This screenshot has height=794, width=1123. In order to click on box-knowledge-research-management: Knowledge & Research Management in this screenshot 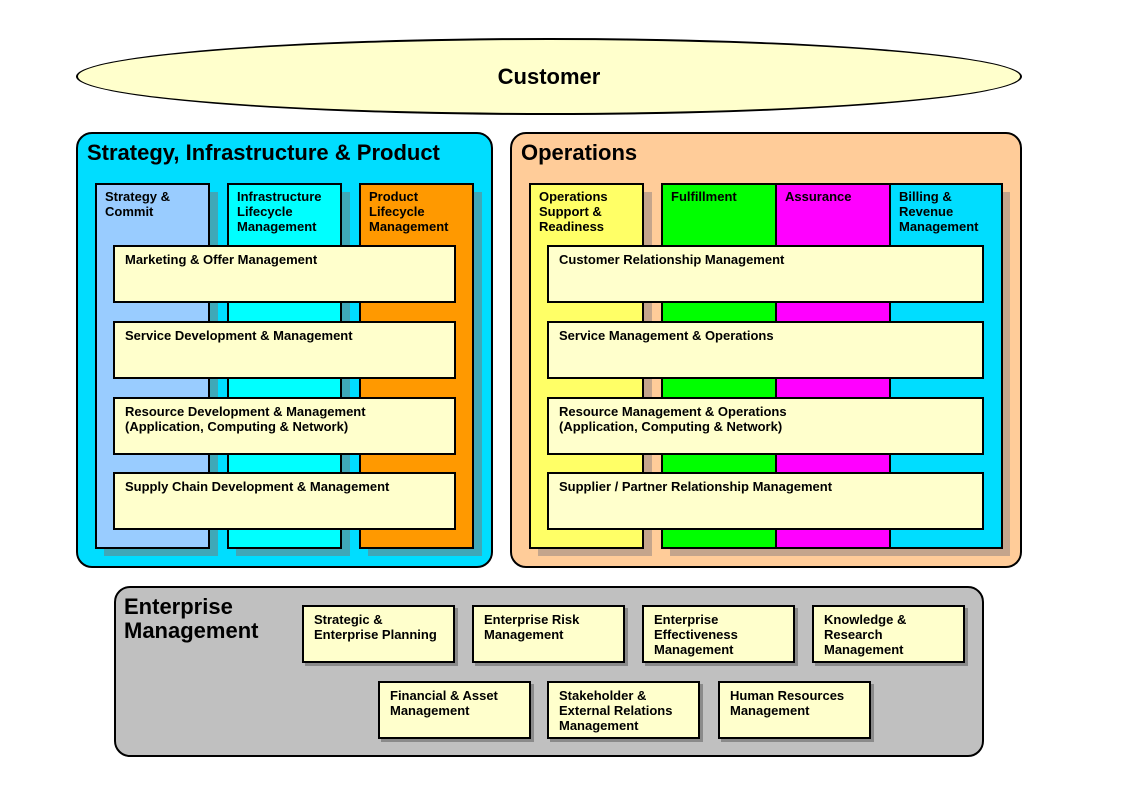, I will do `click(888, 634)`.